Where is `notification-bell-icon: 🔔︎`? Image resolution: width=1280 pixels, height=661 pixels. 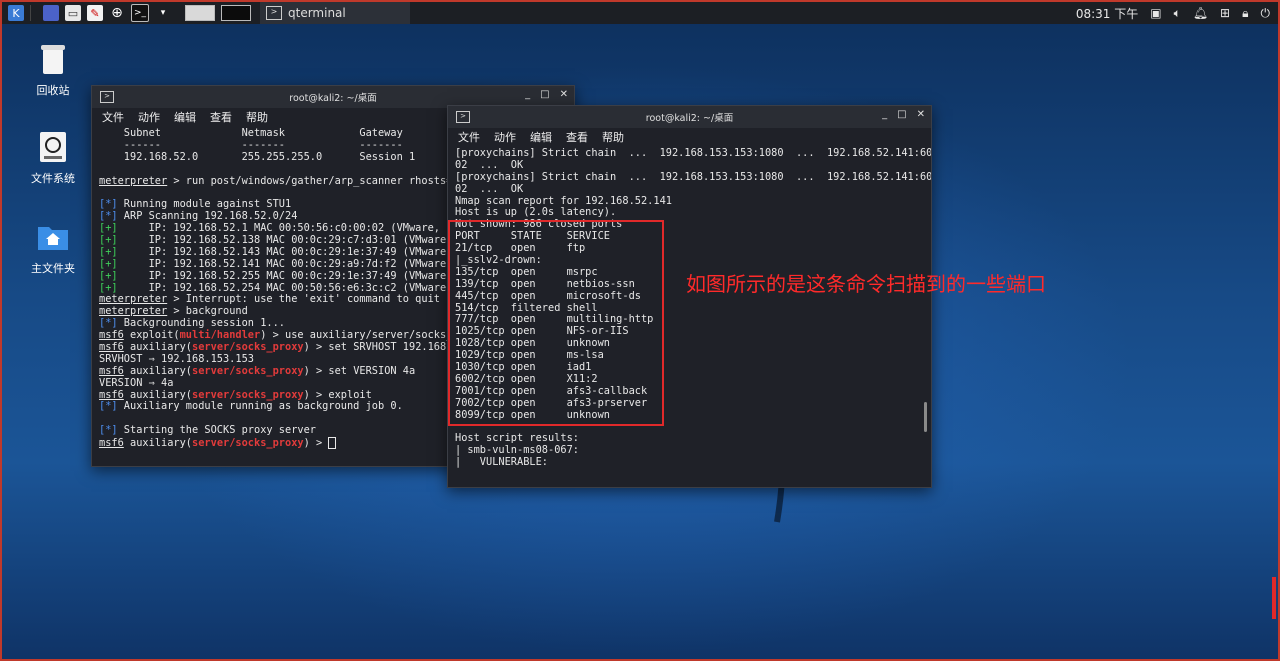
notification-bell-icon: 🔔︎ is located at coordinates (1200, 13).